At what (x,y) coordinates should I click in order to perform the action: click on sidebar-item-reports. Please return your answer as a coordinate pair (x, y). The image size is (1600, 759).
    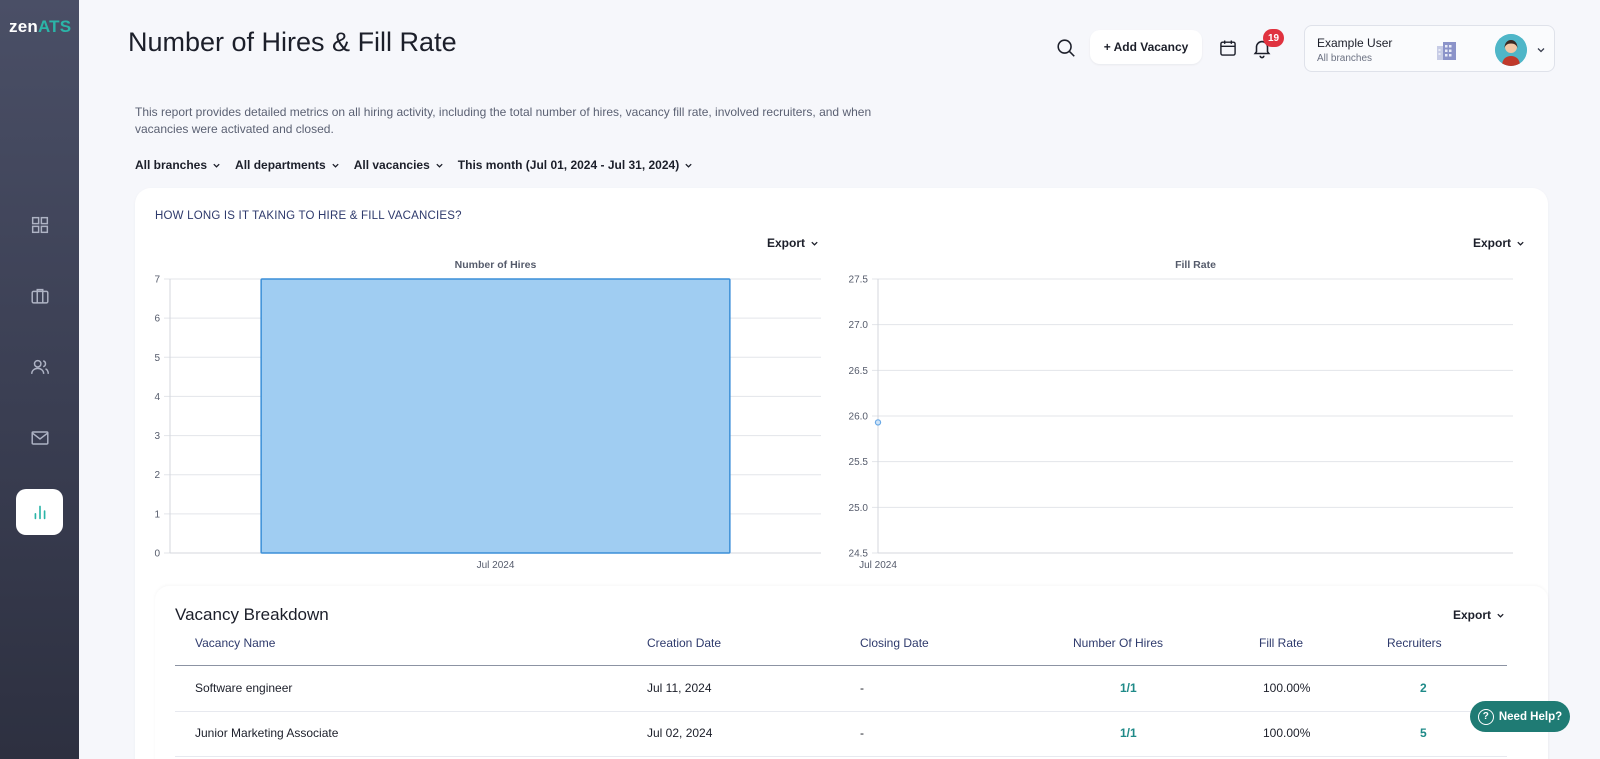
    Looking at the image, I should click on (39, 512).